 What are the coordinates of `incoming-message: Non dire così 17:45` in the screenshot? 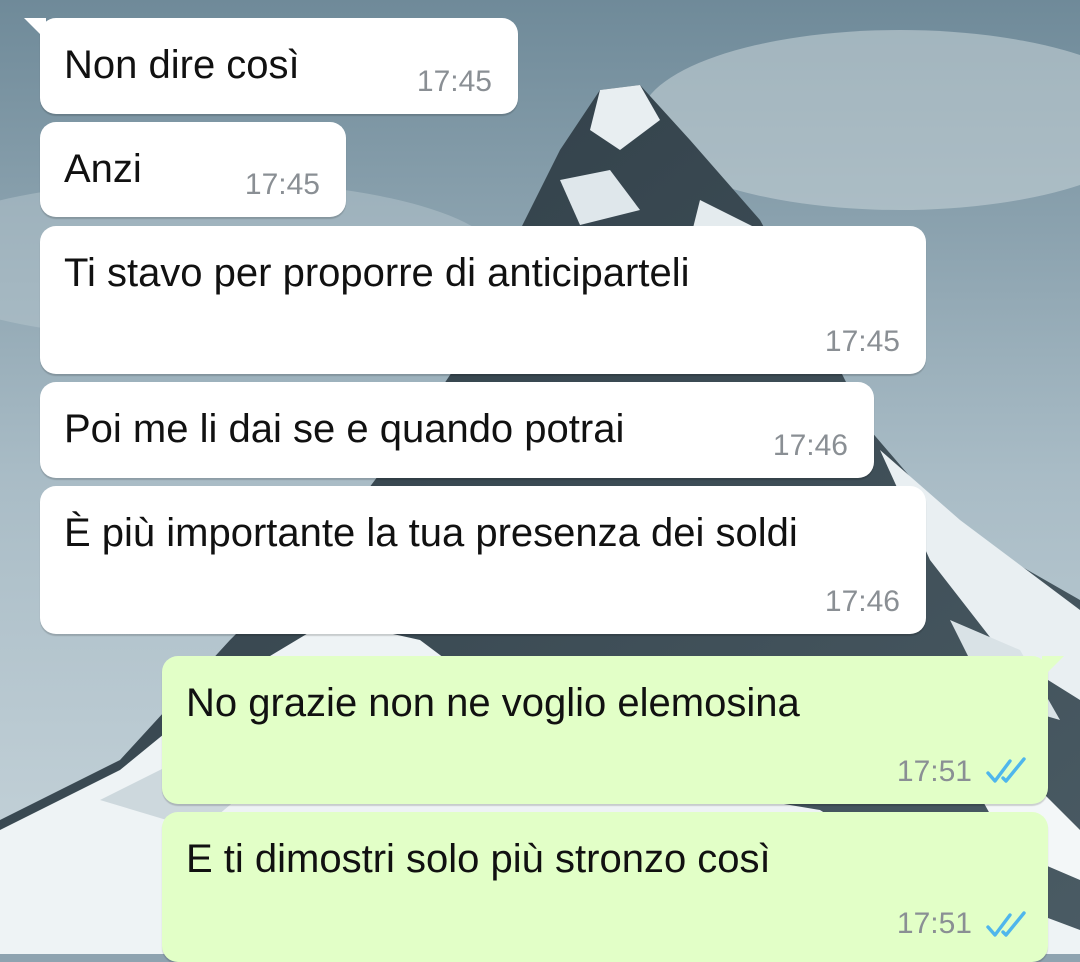 It's located at (271, 66).